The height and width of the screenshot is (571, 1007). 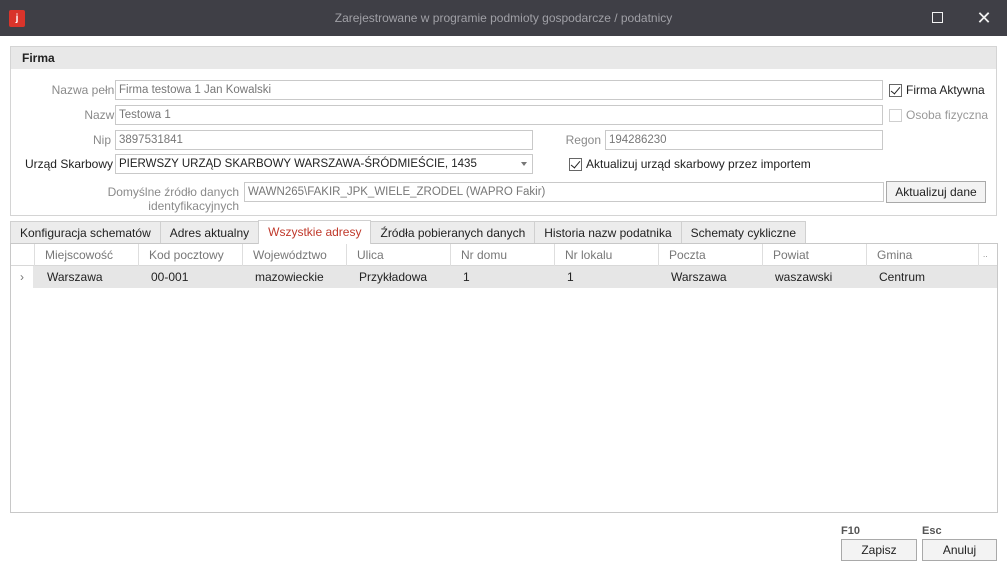 I want to click on maximize-button, so click(x=937, y=18).